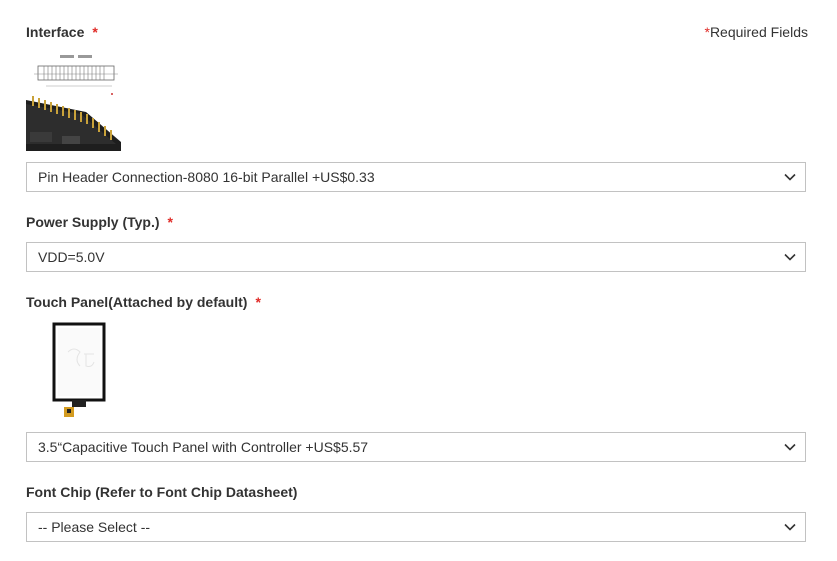  What do you see at coordinates (94, 527) in the screenshot?
I see `font-chip-select-value: -- Please Select --` at bounding box center [94, 527].